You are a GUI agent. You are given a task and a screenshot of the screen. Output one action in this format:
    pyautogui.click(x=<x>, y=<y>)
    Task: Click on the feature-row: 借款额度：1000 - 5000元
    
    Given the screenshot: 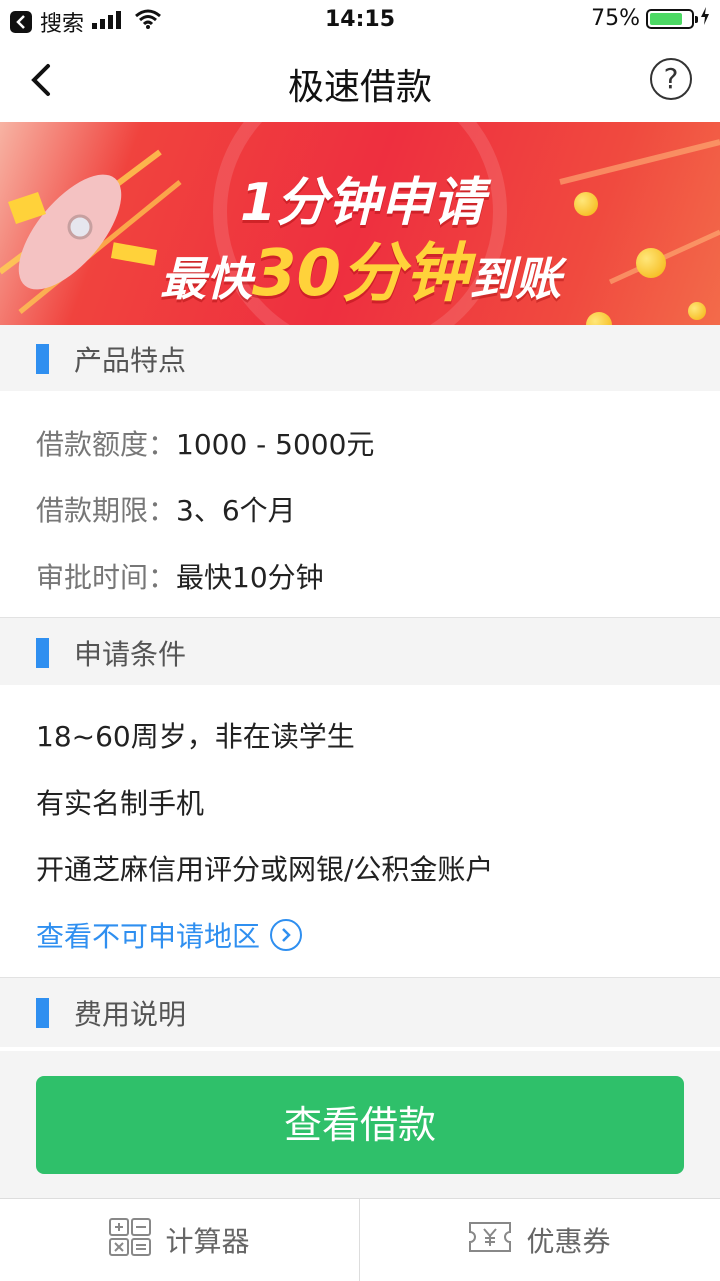 What is the action you would take?
    pyautogui.click(x=205, y=444)
    